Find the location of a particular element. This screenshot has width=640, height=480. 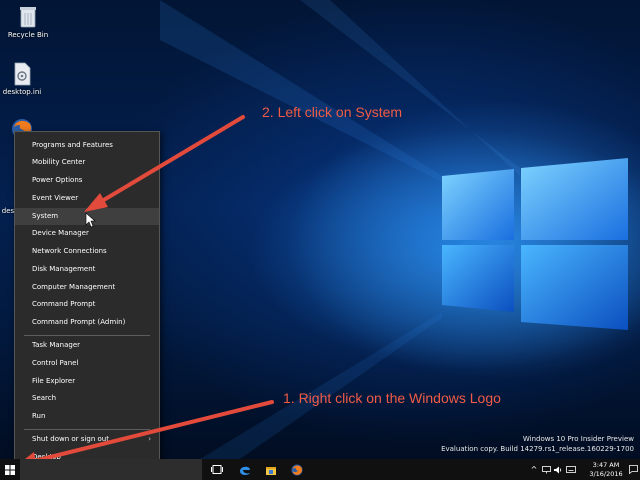

keyboard-icon is located at coordinates (571, 469).